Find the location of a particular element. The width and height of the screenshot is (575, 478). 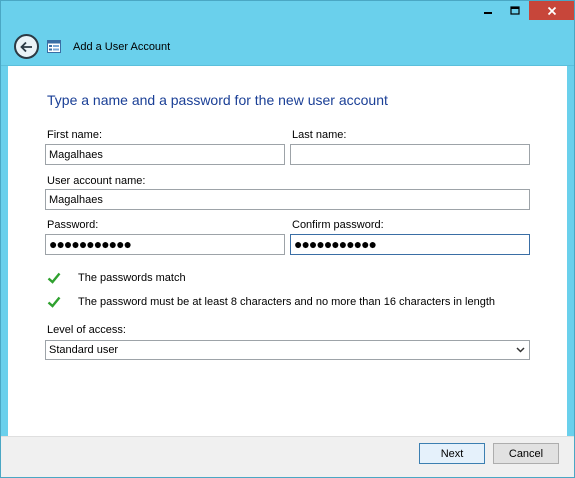

chevron-down-icon is located at coordinates (520, 350).